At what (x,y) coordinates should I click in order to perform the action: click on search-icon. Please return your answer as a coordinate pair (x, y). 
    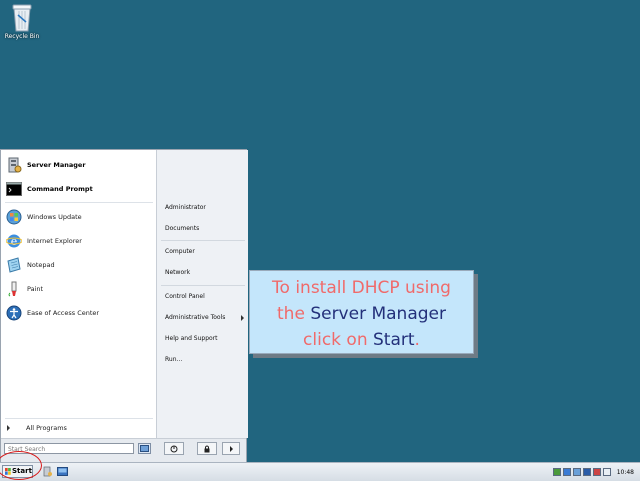
    Looking at the image, I should click on (144, 448).